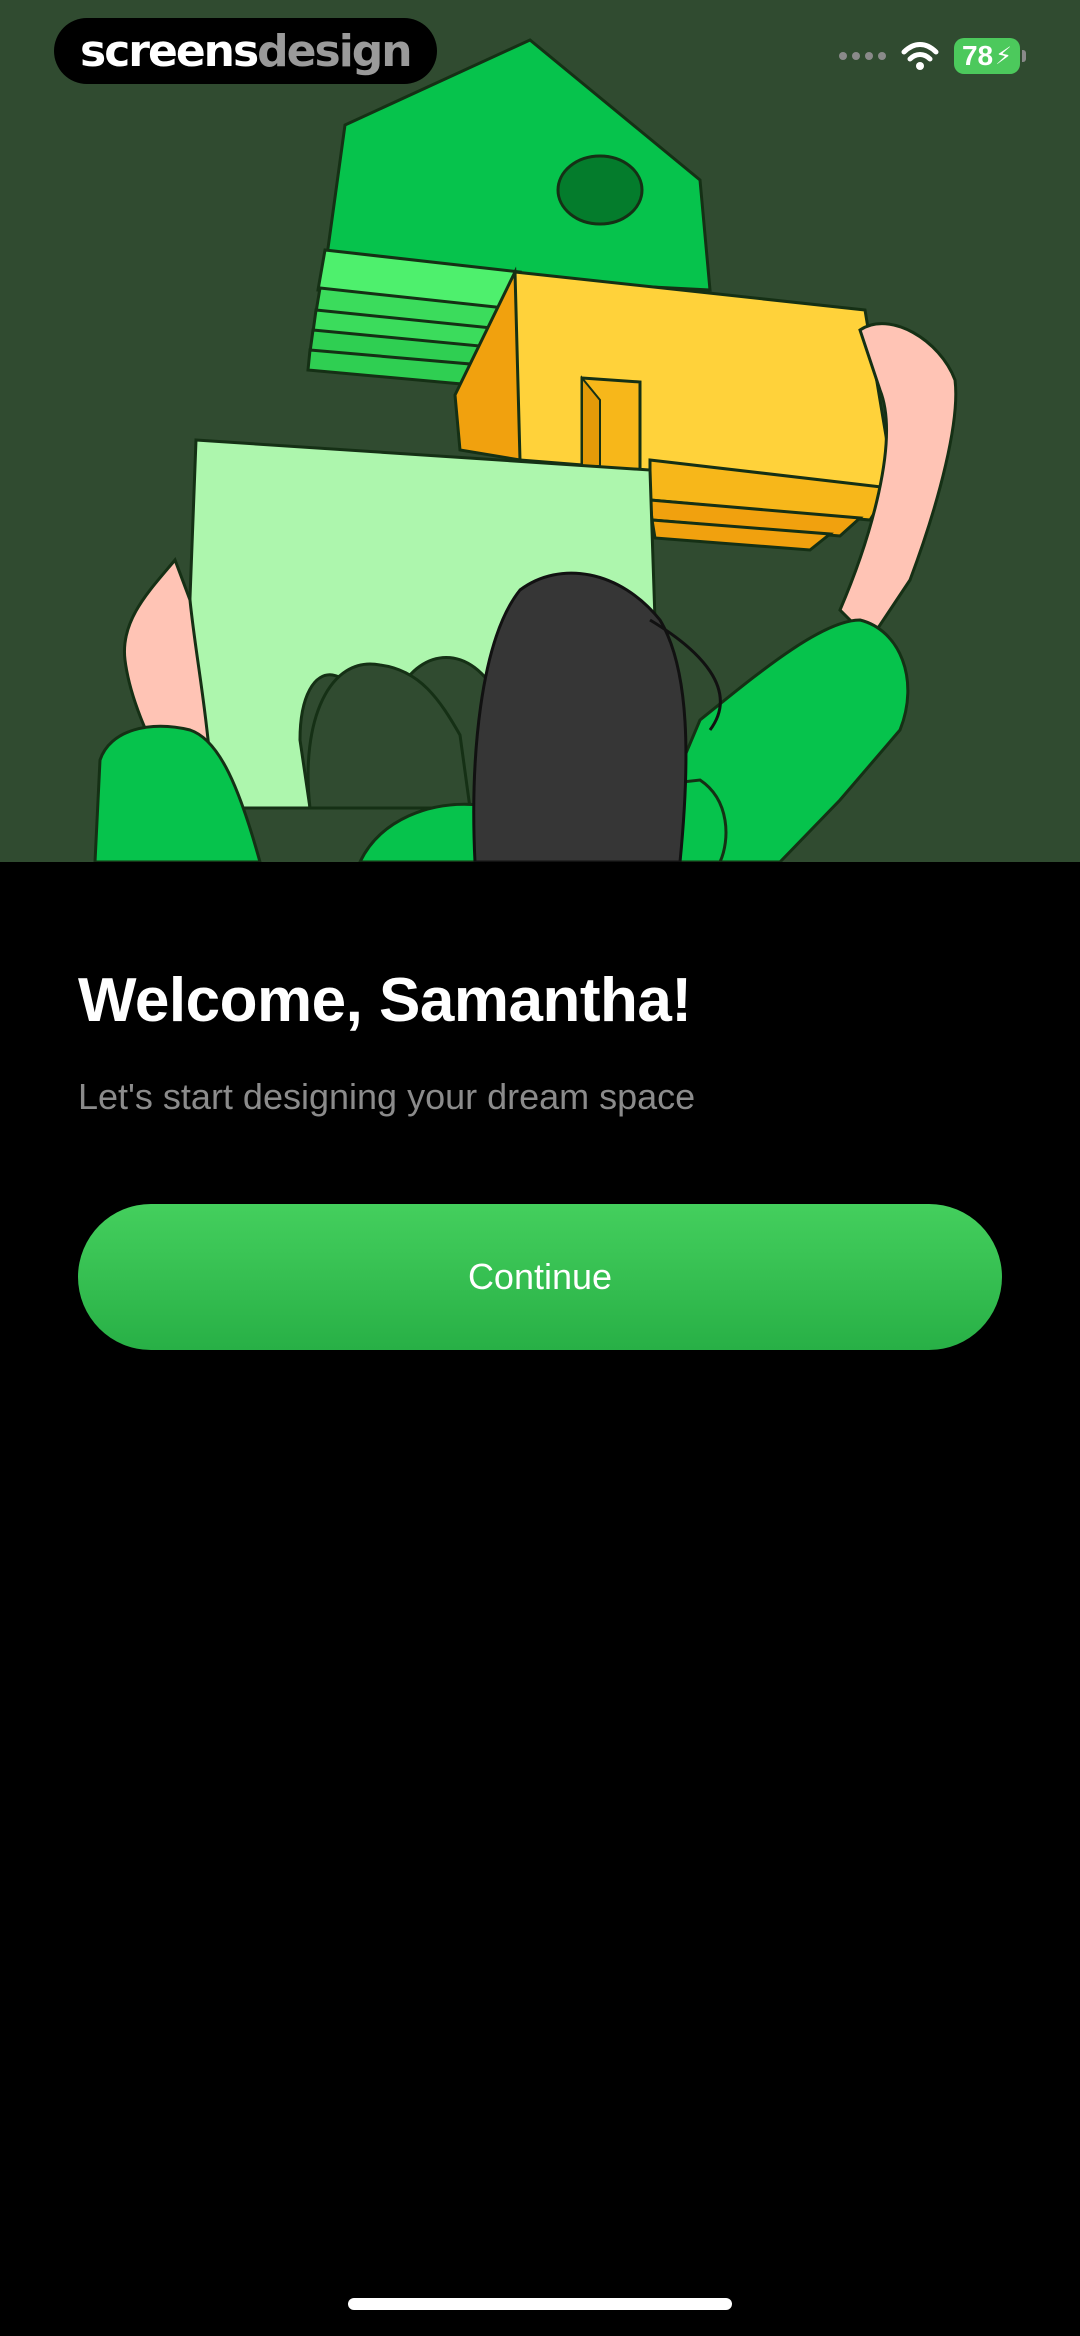  What do you see at coordinates (540, 2304) in the screenshot?
I see `home-indicator` at bounding box center [540, 2304].